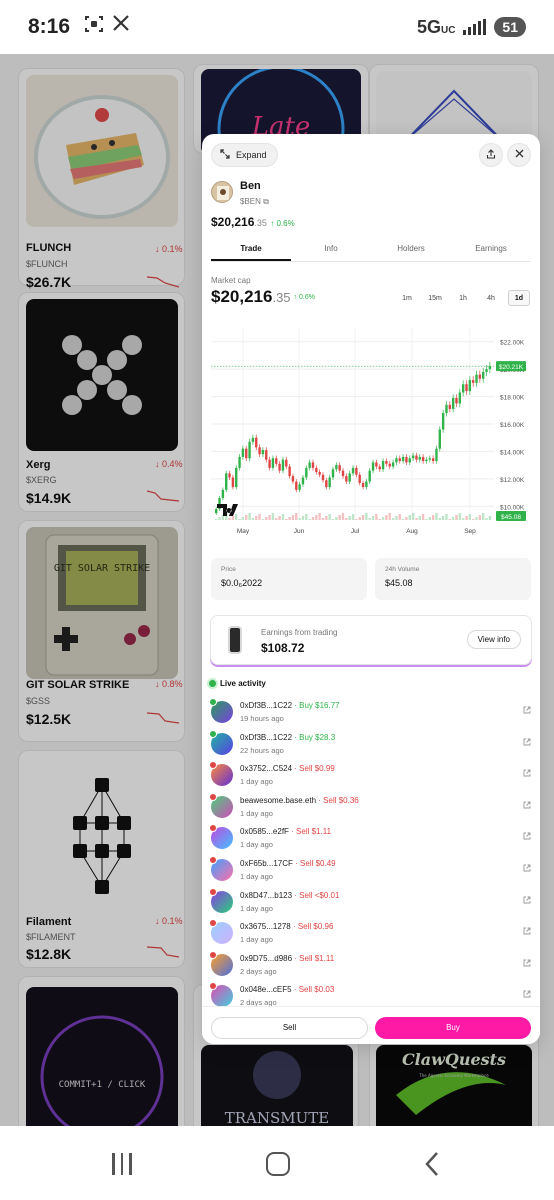  Describe the element at coordinates (122, 1164) in the screenshot. I see `recent-apps-button` at that location.